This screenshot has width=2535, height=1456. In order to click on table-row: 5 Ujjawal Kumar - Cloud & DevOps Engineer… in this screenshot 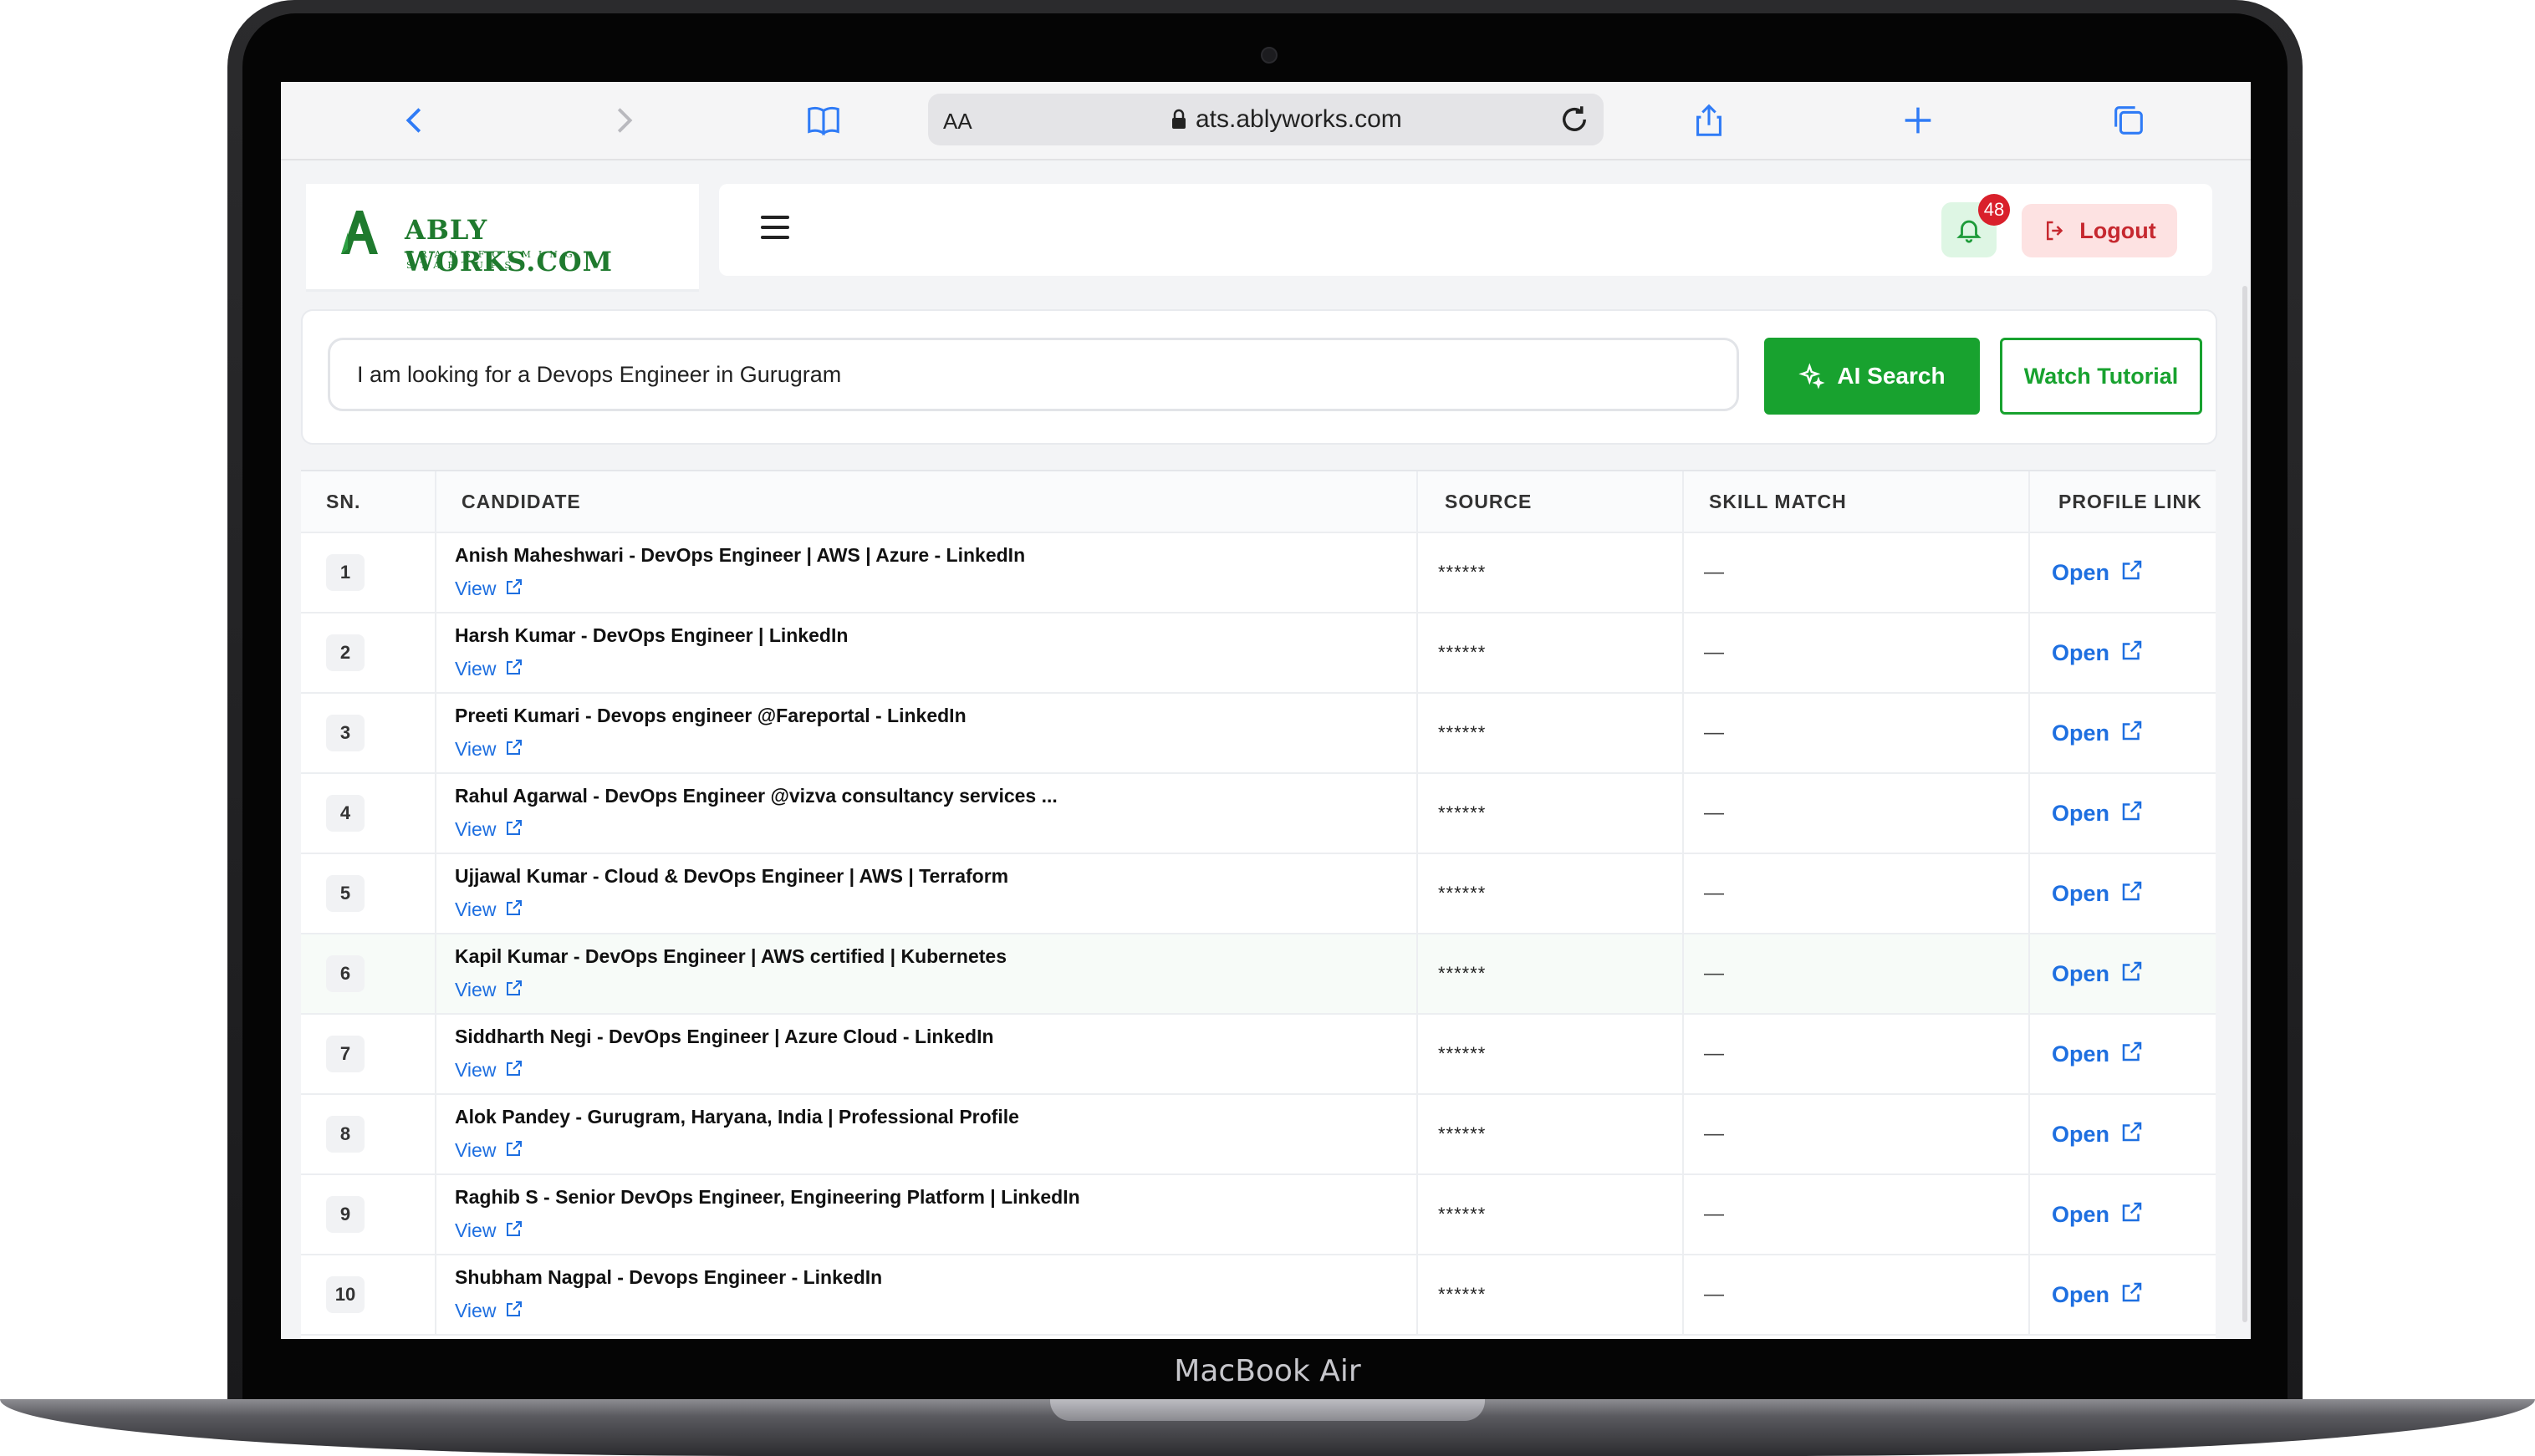, I will do `click(1258, 893)`.